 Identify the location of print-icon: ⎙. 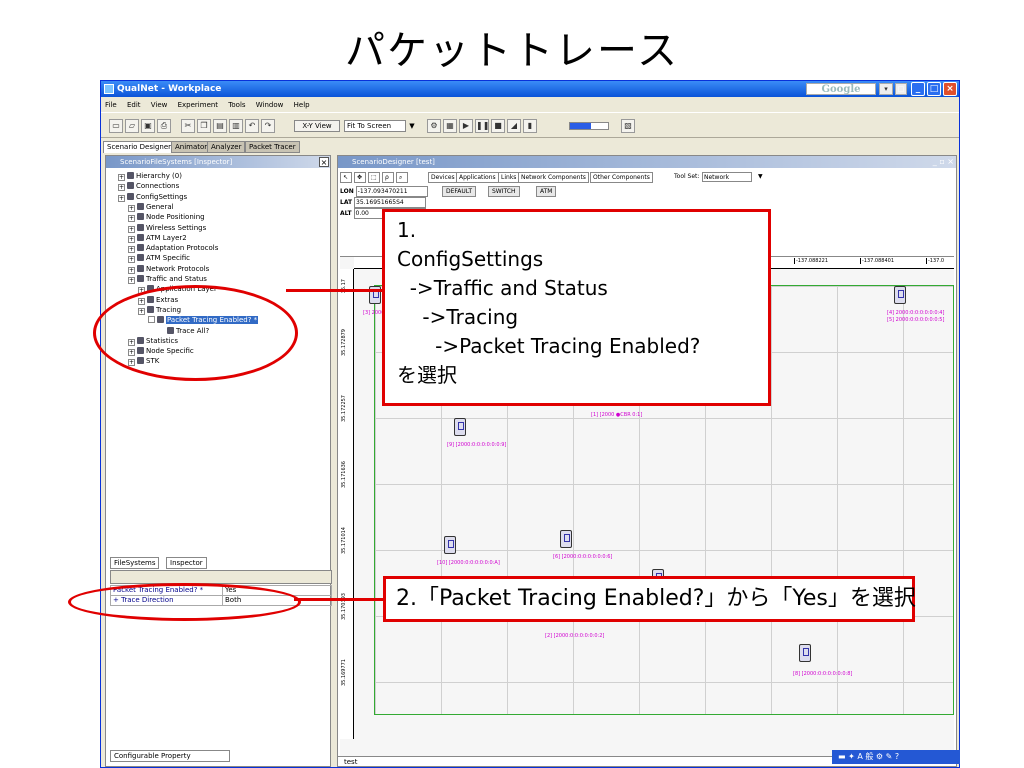
(164, 126).